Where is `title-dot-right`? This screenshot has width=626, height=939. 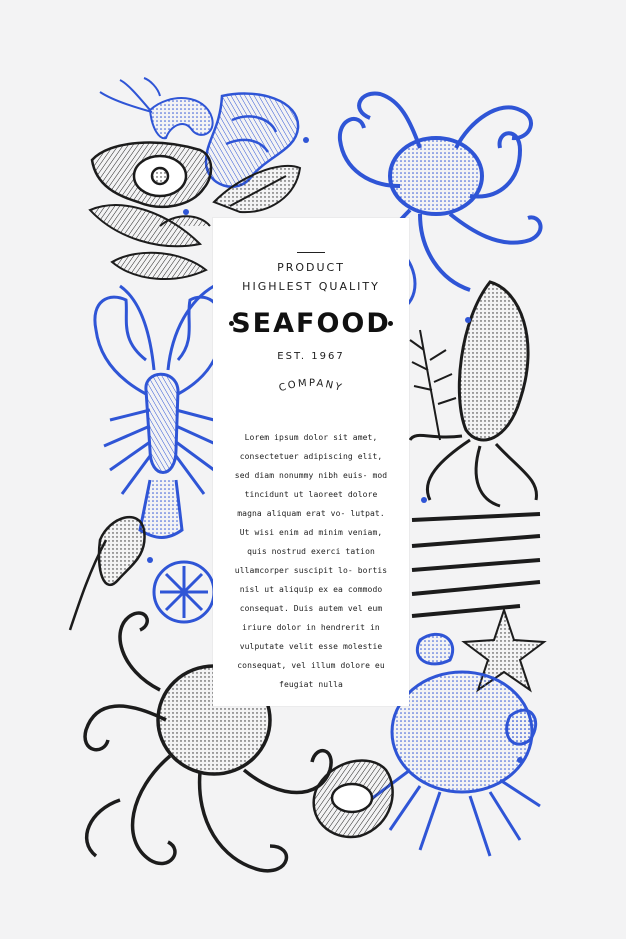 title-dot-right is located at coordinates (390, 323).